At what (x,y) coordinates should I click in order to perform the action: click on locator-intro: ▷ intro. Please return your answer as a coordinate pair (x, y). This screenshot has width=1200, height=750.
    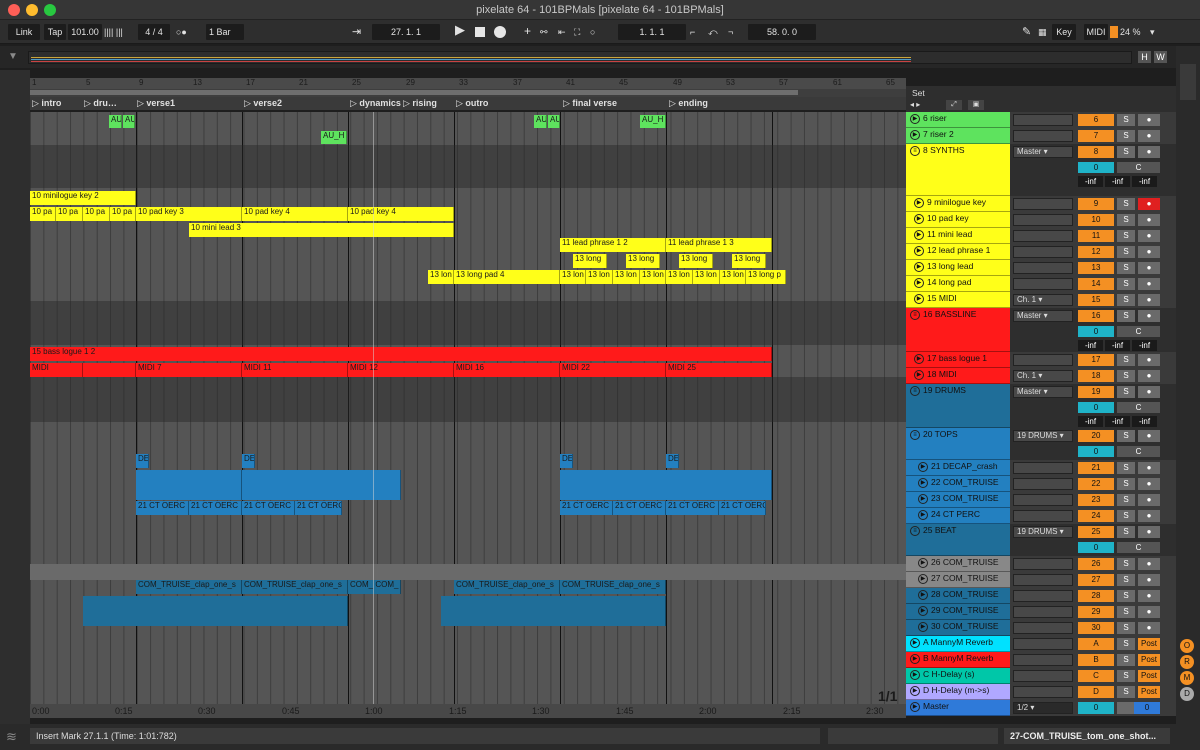
    Looking at the image, I should click on (46, 103).